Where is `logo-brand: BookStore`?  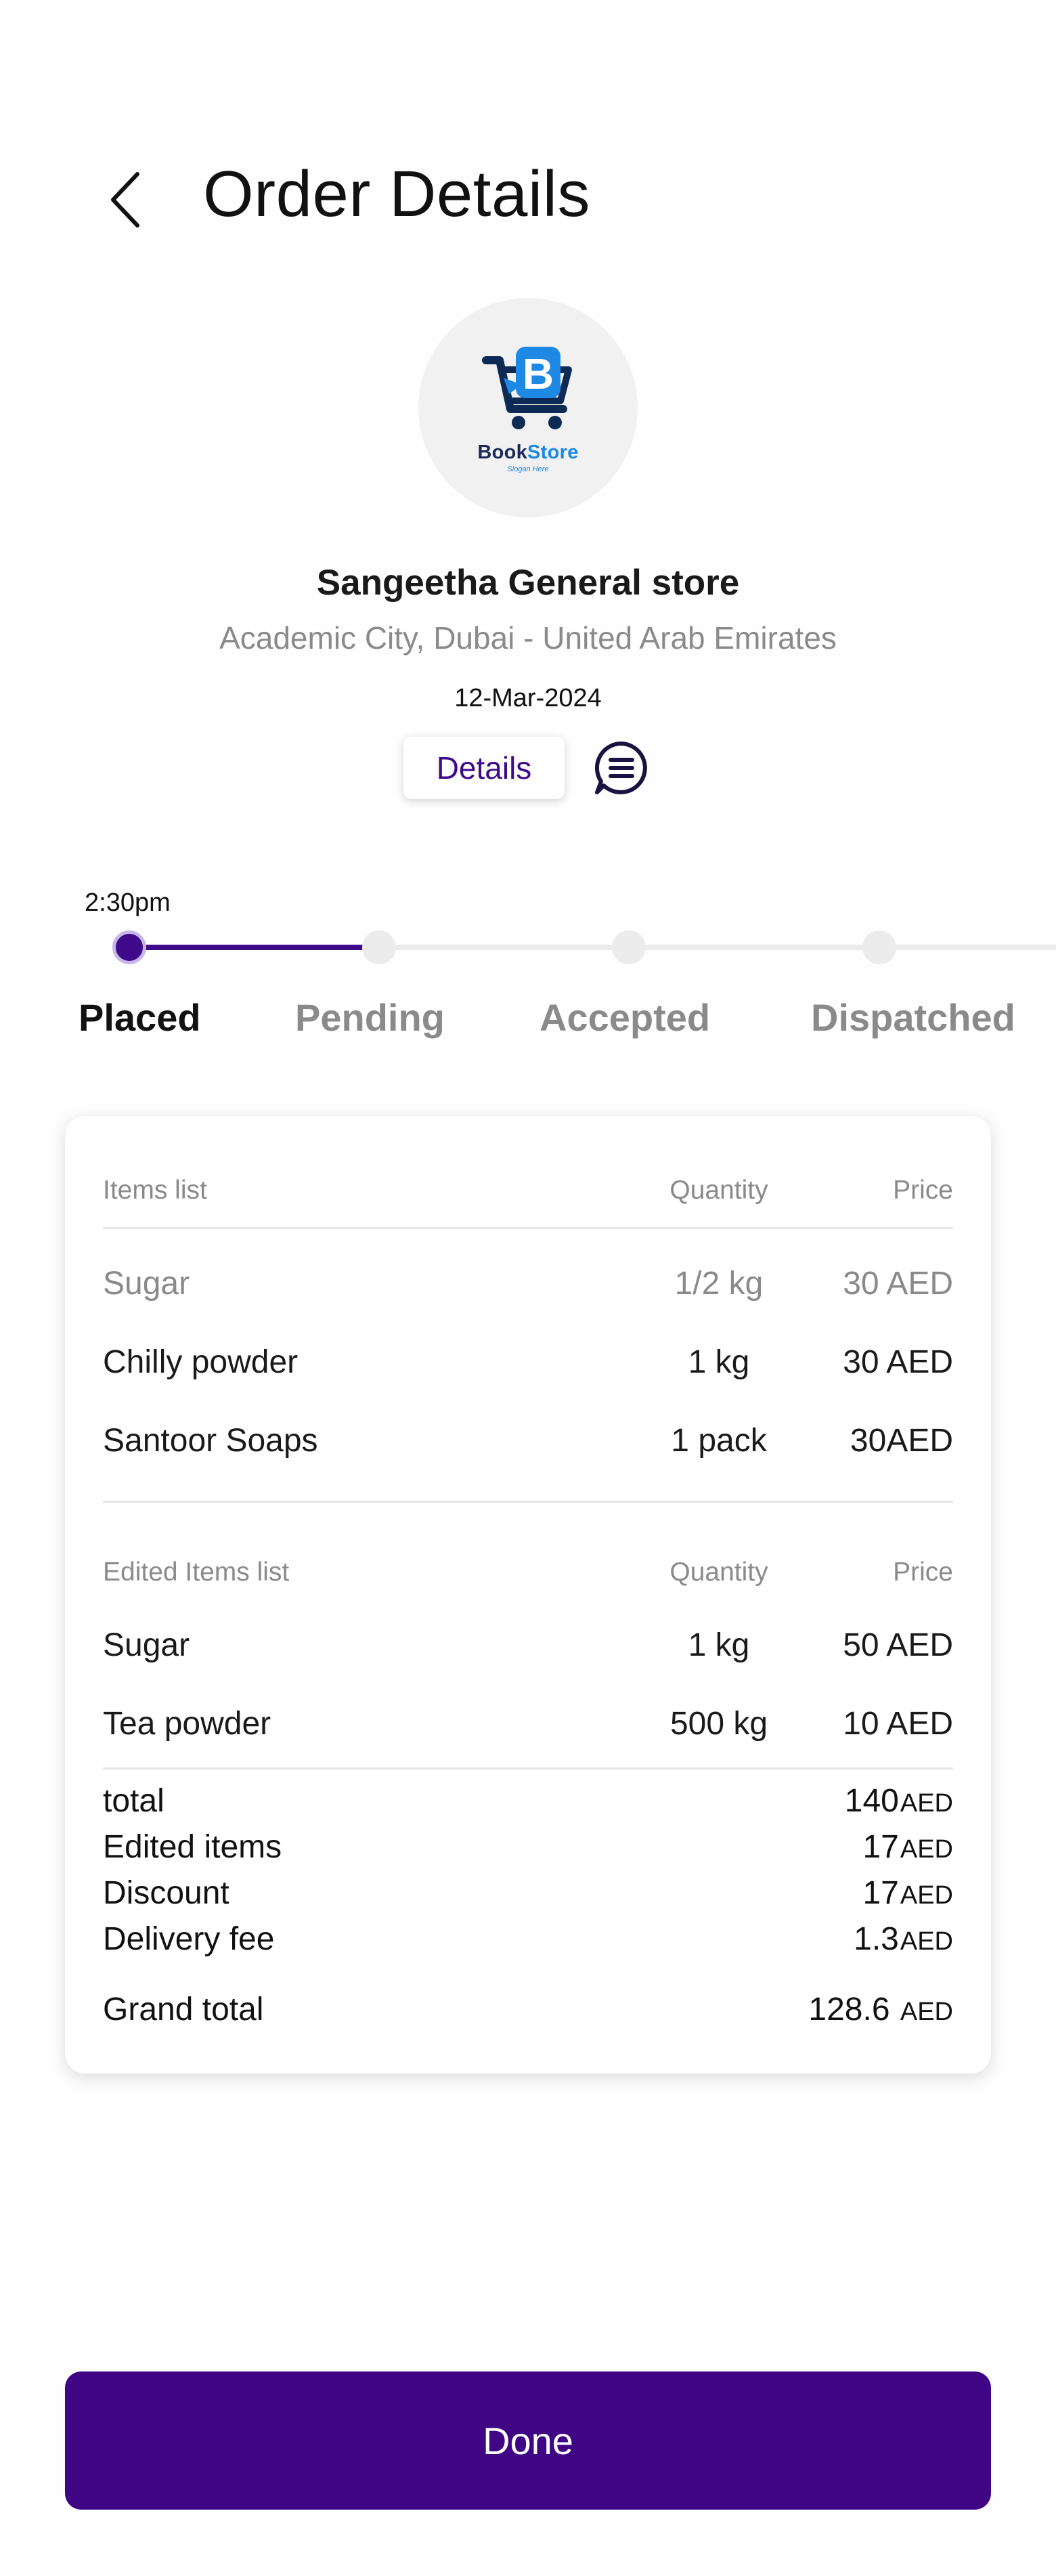
logo-brand: BookStore is located at coordinates (528, 452).